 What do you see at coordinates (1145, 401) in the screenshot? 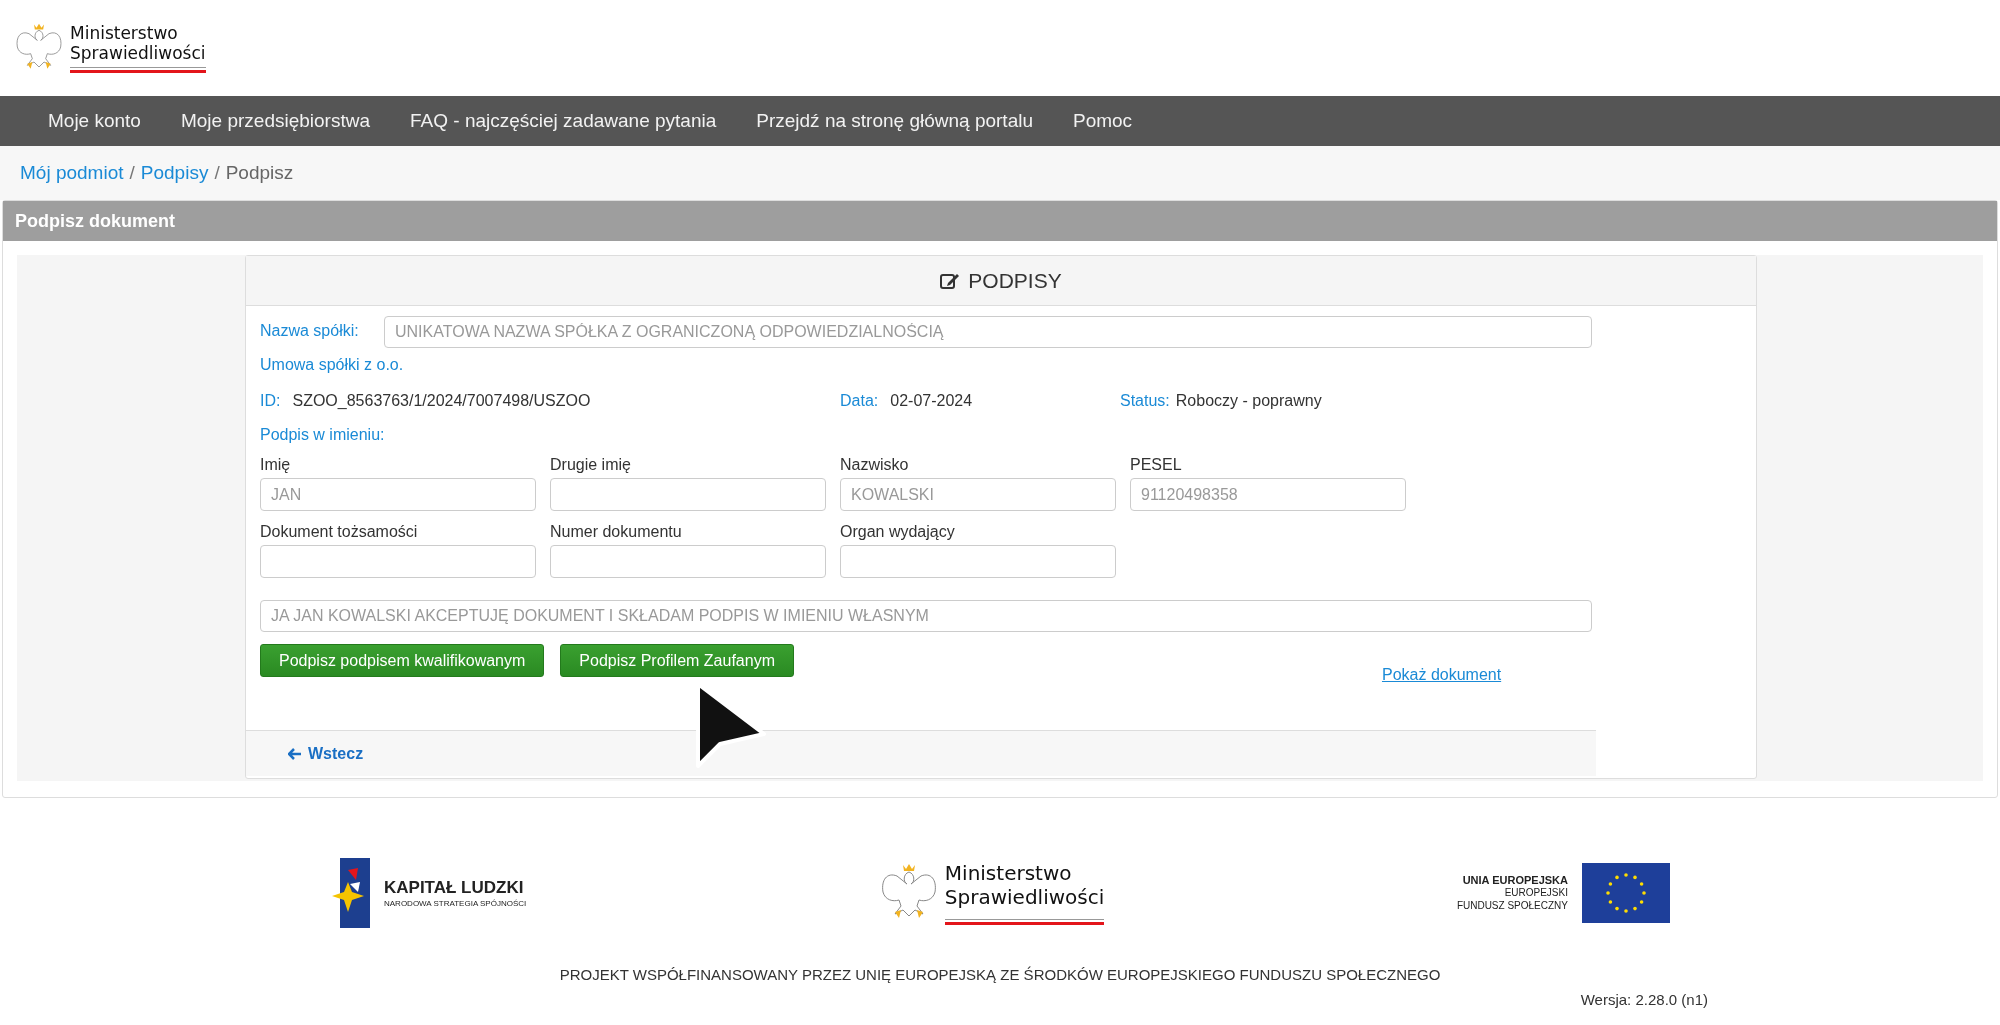
I see `meta-label: Status:` at bounding box center [1145, 401].